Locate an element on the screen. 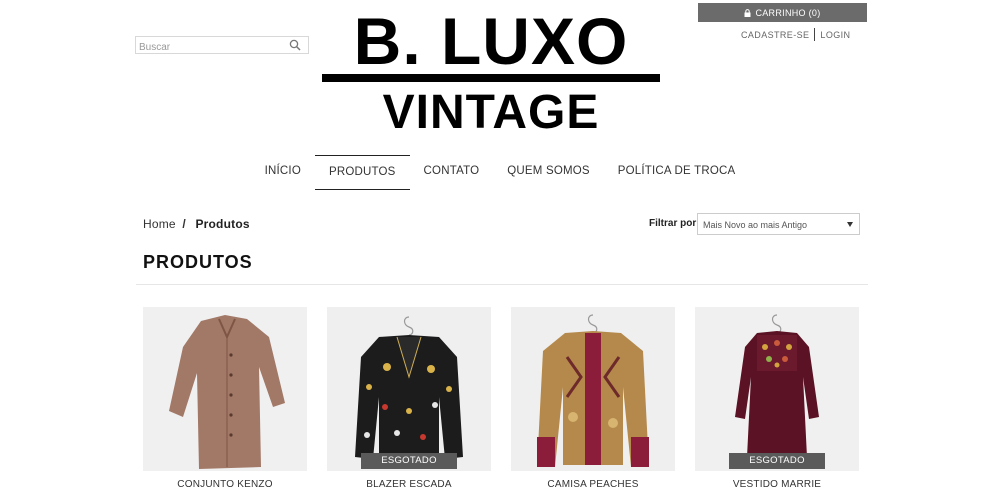 The width and height of the screenshot is (1000, 494). search-box is located at coordinates (222, 46).